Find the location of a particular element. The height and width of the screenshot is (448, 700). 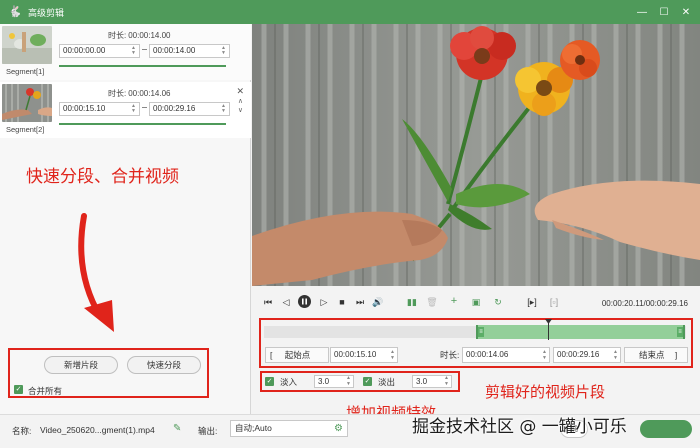

primary-action-button is located at coordinates (666, 429).